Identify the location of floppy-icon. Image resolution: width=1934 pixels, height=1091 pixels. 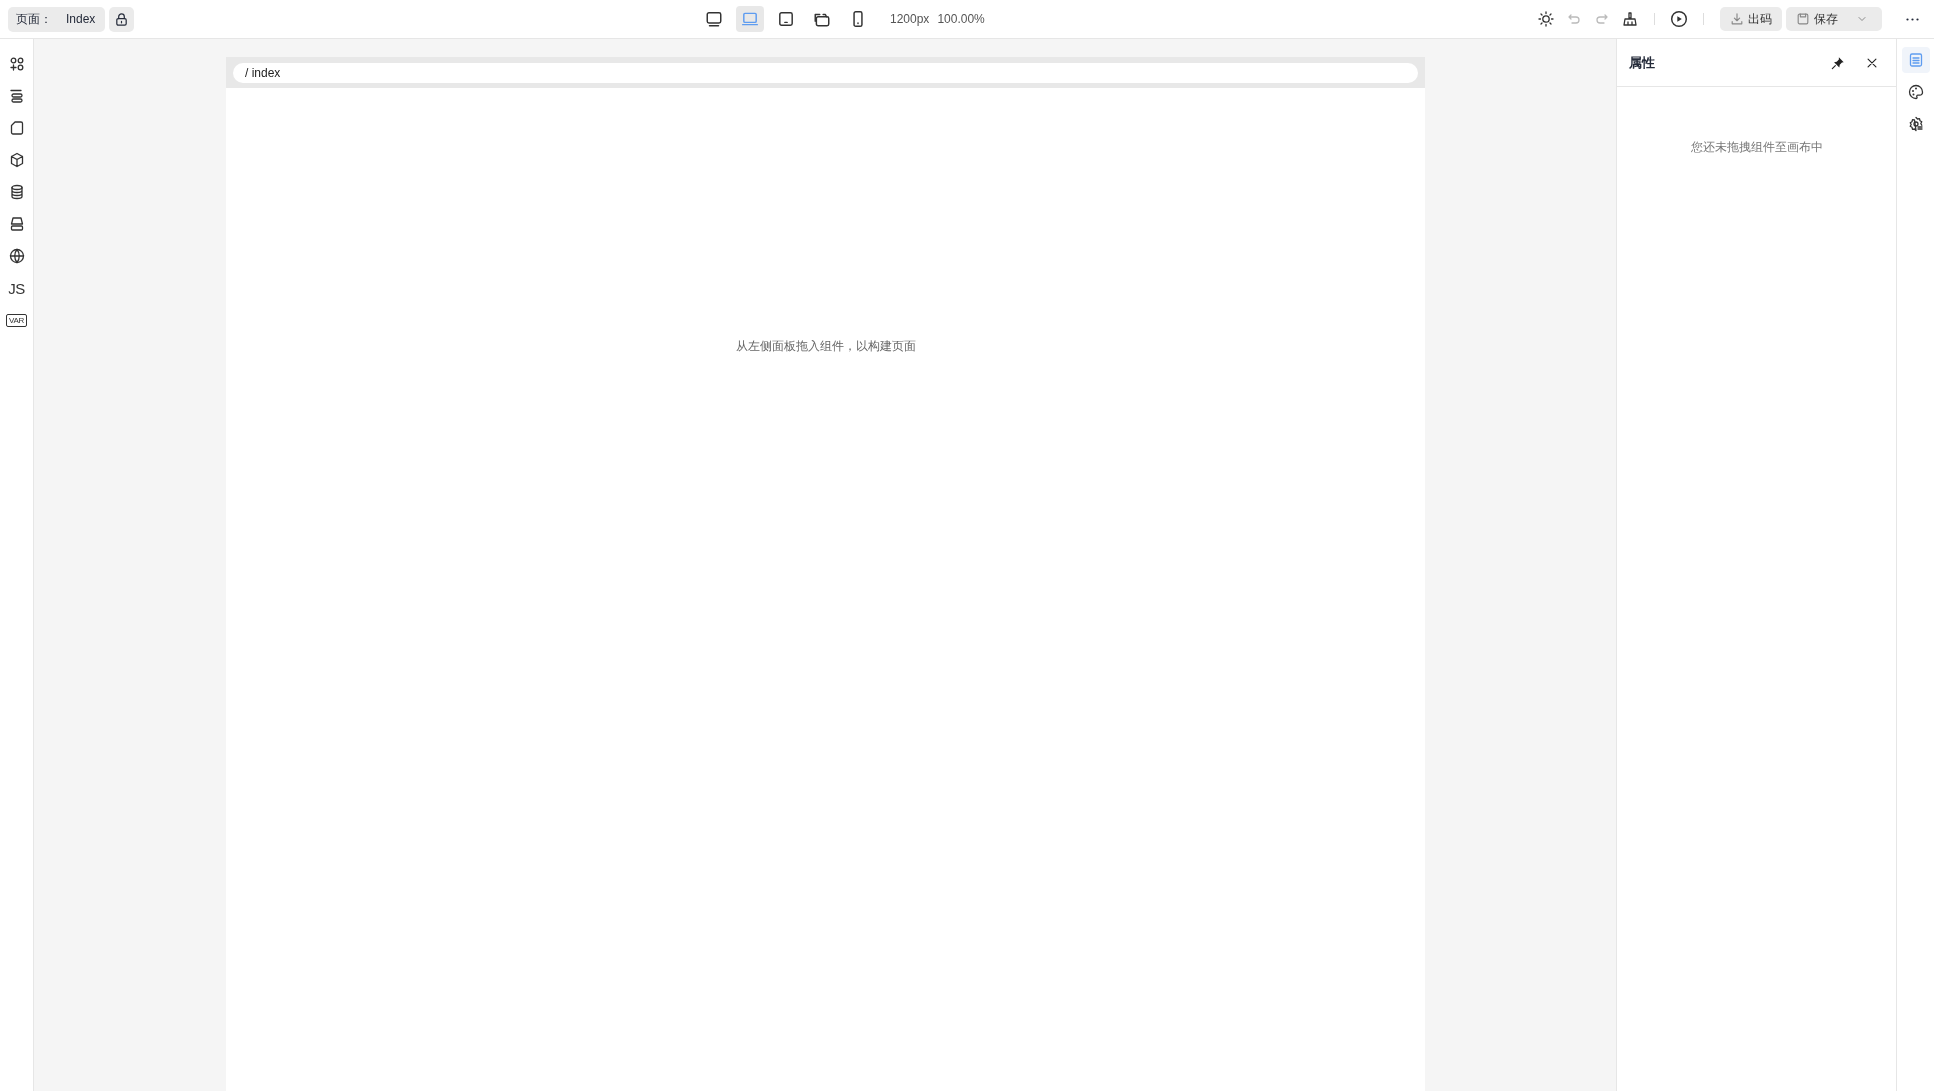
(1803, 19).